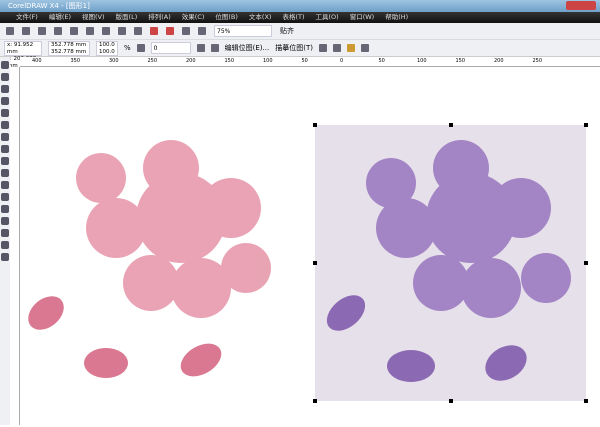 This screenshot has width=600, height=427. What do you see at coordinates (5, 101) in the screenshot?
I see `zoom-tool-icon` at bounding box center [5, 101].